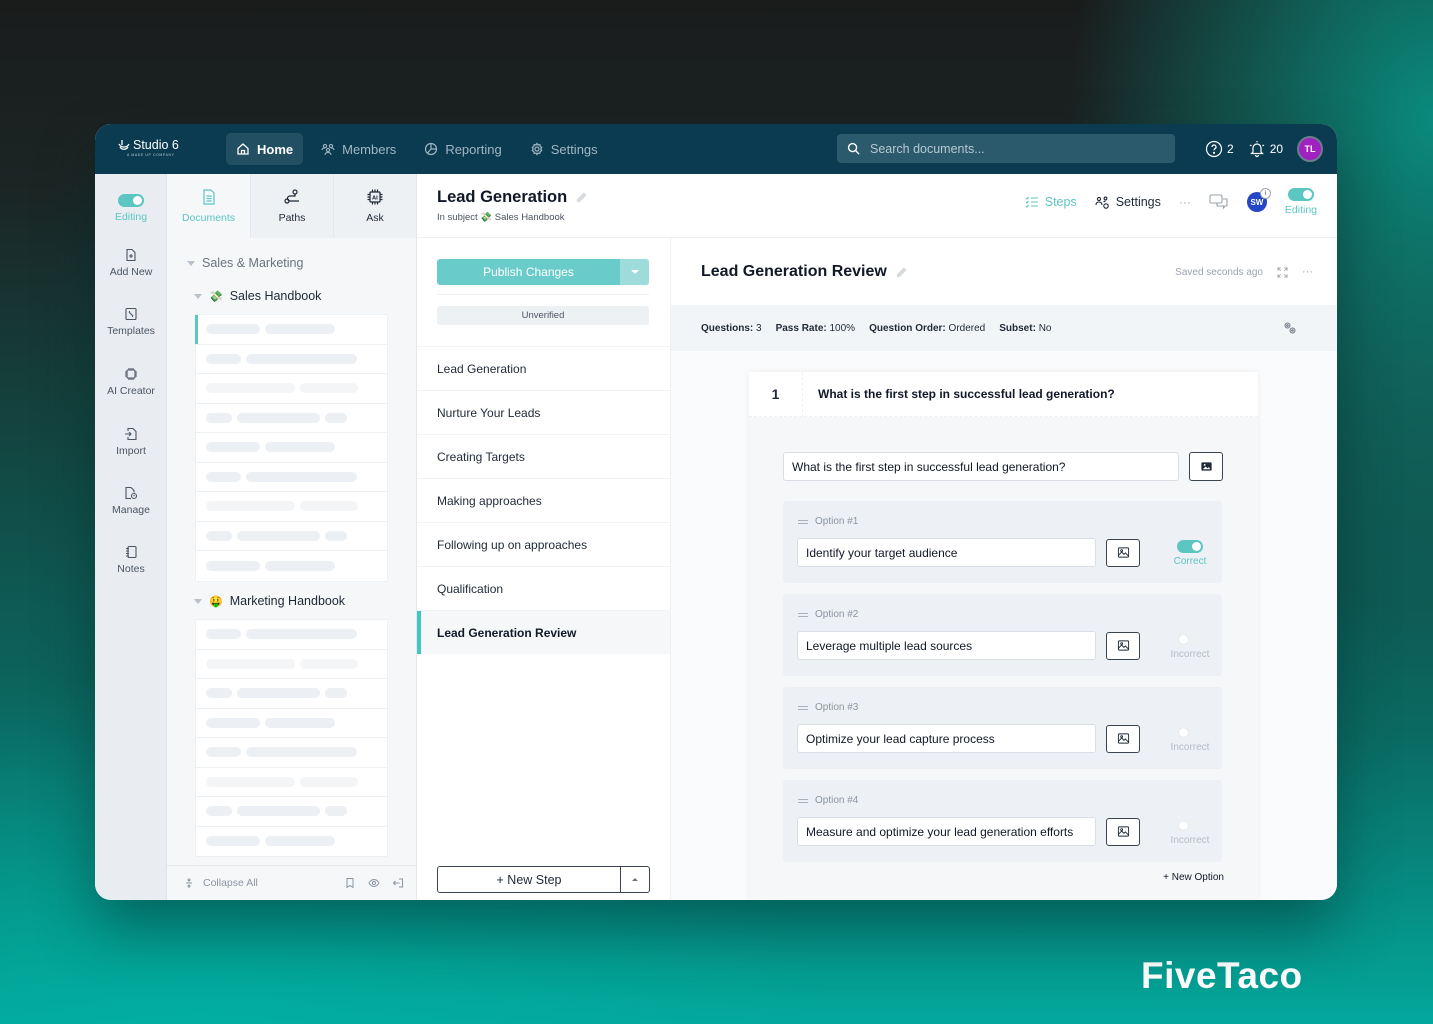 The height and width of the screenshot is (1024, 1433). What do you see at coordinates (634, 272) in the screenshot?
I see `publish-dropdown-button` at bounding box center [634, 272].